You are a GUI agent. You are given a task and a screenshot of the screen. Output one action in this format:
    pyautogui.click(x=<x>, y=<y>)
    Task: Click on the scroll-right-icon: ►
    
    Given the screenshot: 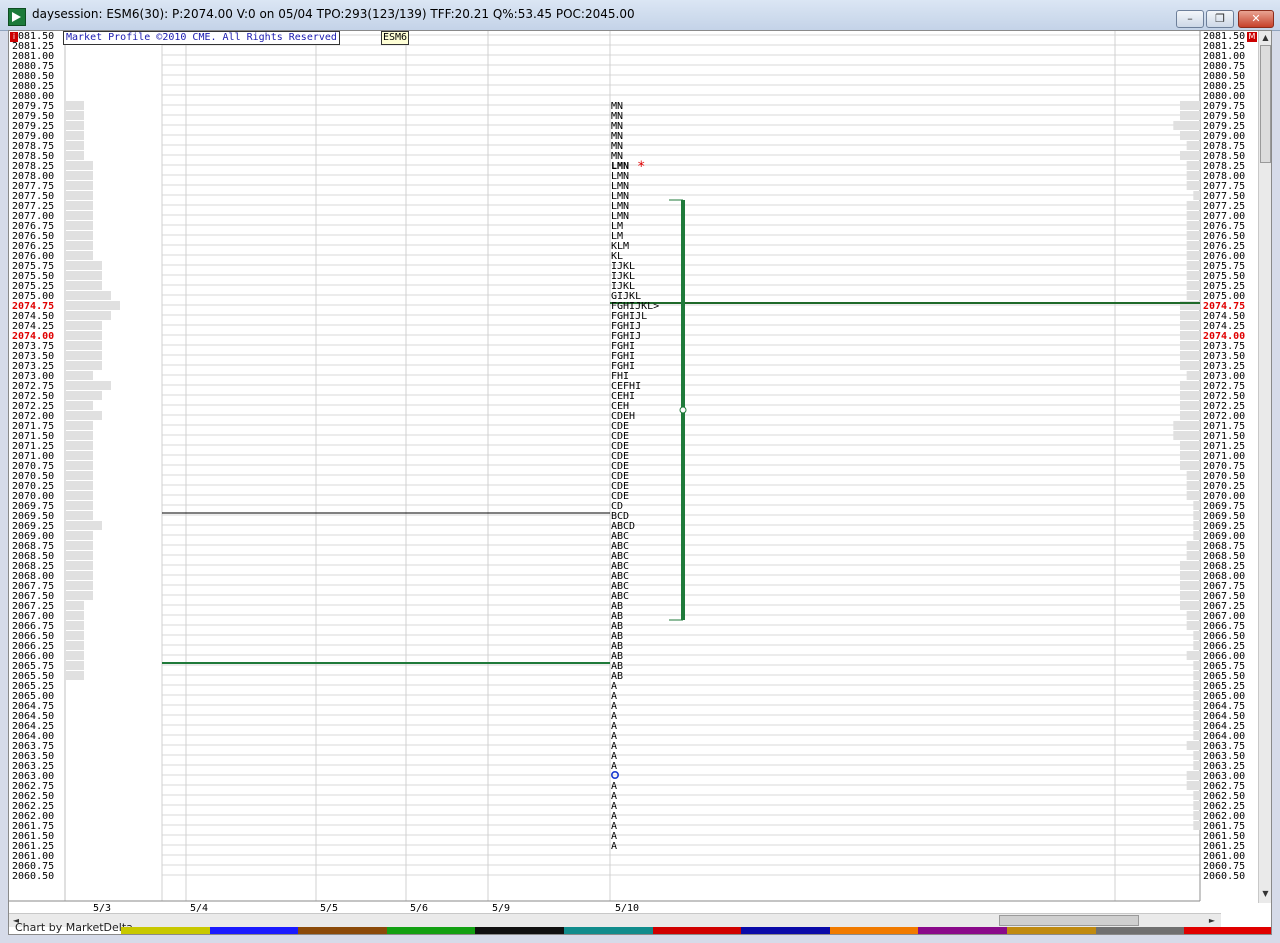 What is the action you would take?
    pyautogui.click(x=1212, y=920)
    